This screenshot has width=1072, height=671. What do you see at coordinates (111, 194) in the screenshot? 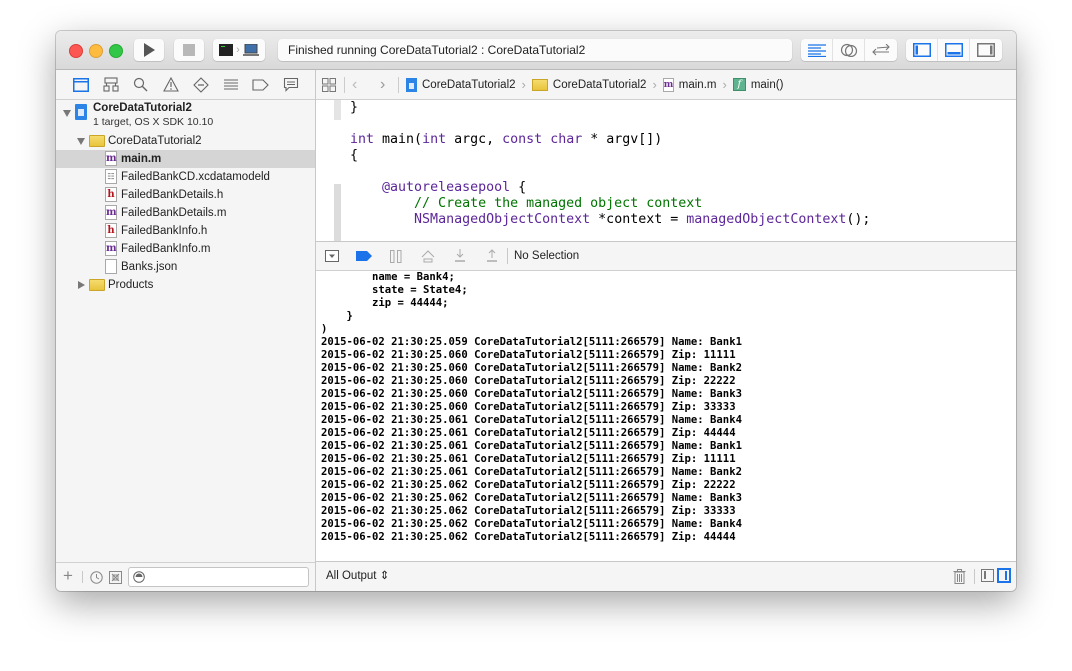
I see `header-h-file-icon: h` at bounding box center [111, 194].